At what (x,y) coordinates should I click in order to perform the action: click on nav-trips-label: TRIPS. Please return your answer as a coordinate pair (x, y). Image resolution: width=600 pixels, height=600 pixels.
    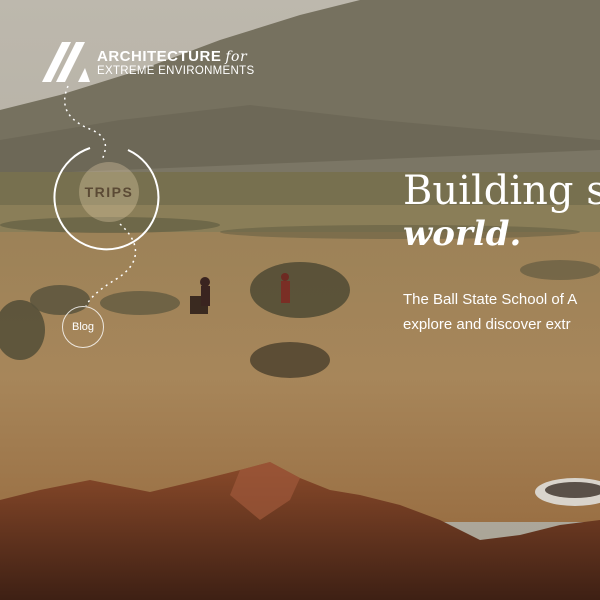
    Looking at the image, I should click on (109, 192).